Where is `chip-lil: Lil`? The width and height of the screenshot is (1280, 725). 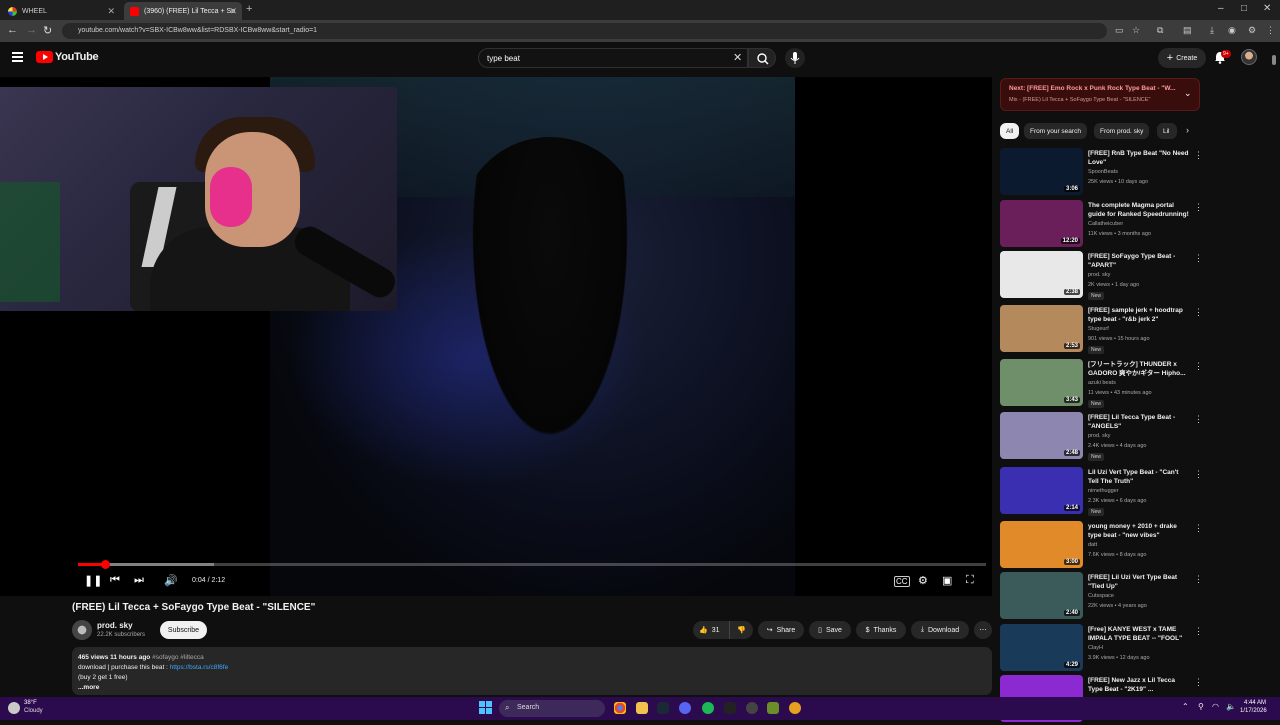 chip-lil: Lil is located at coordinates (1167, 131).